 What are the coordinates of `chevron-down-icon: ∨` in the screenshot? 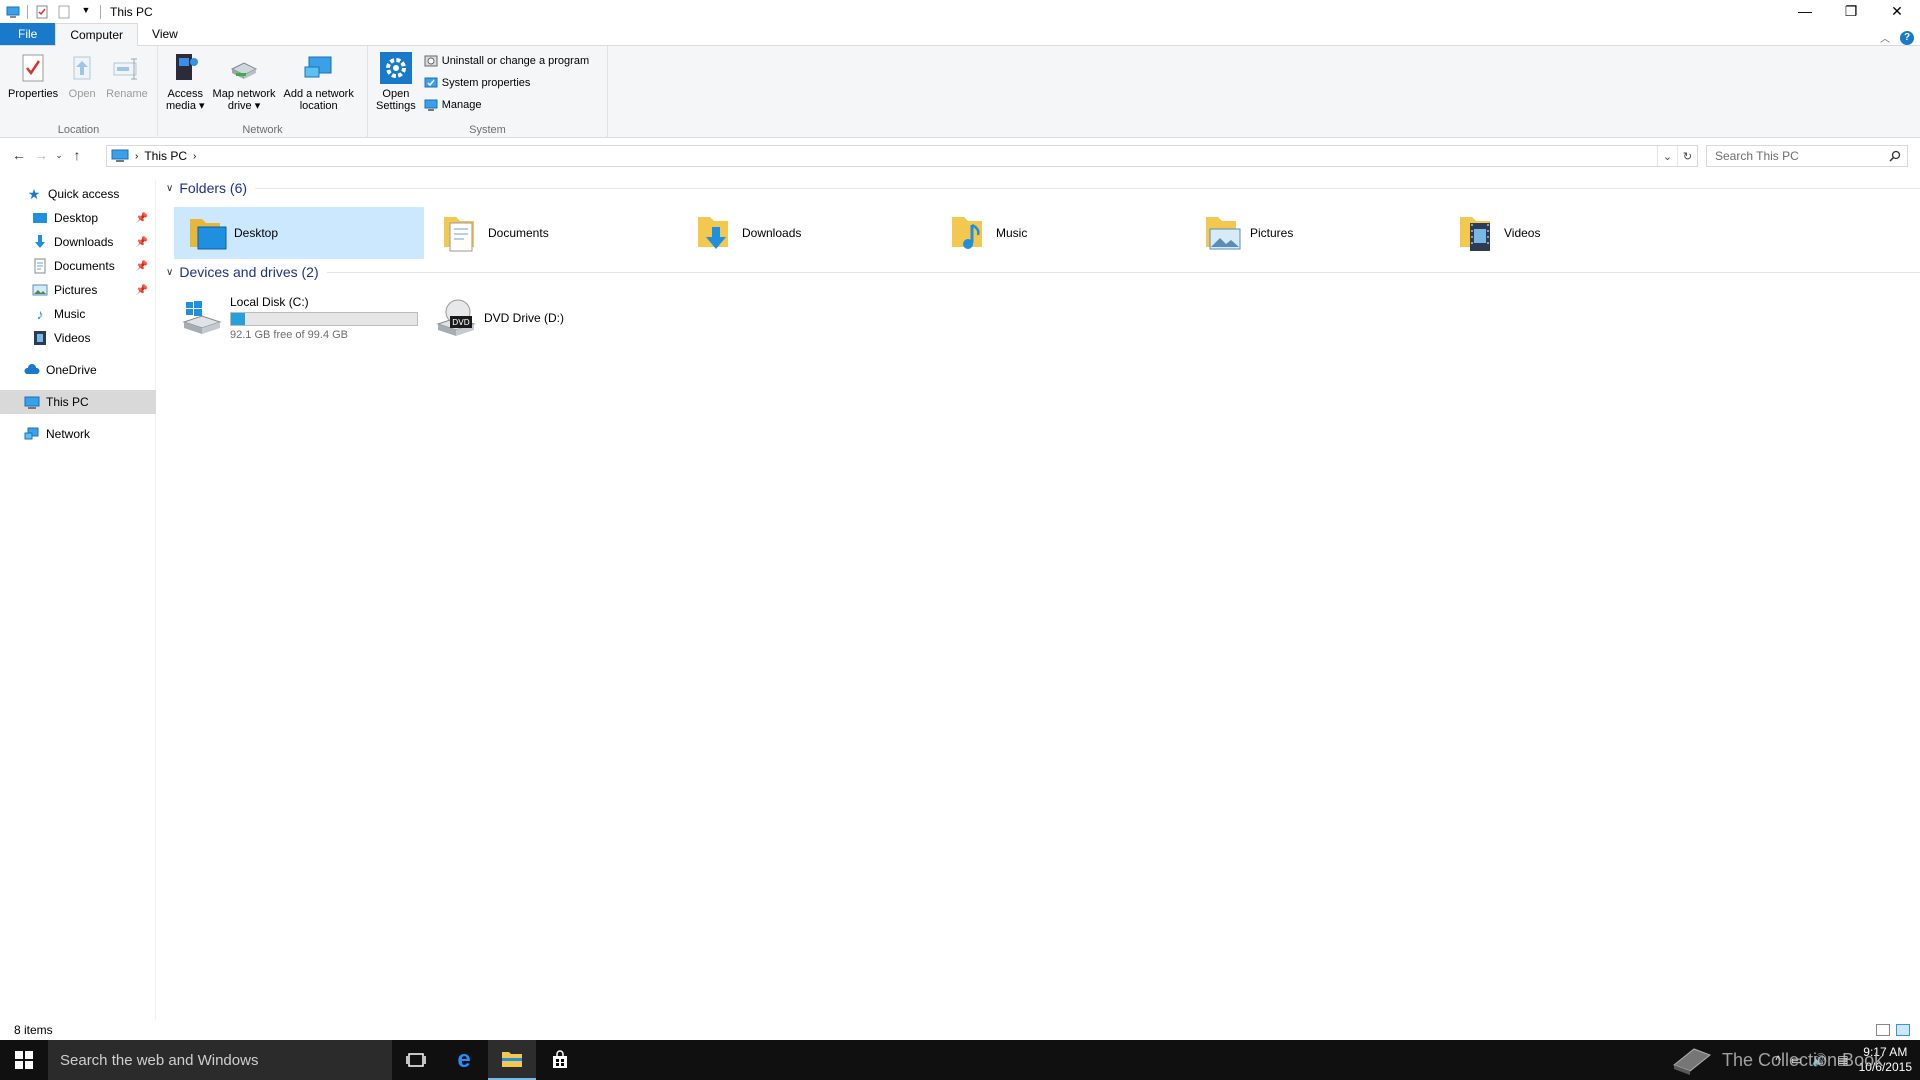 It's located at (170, 272).